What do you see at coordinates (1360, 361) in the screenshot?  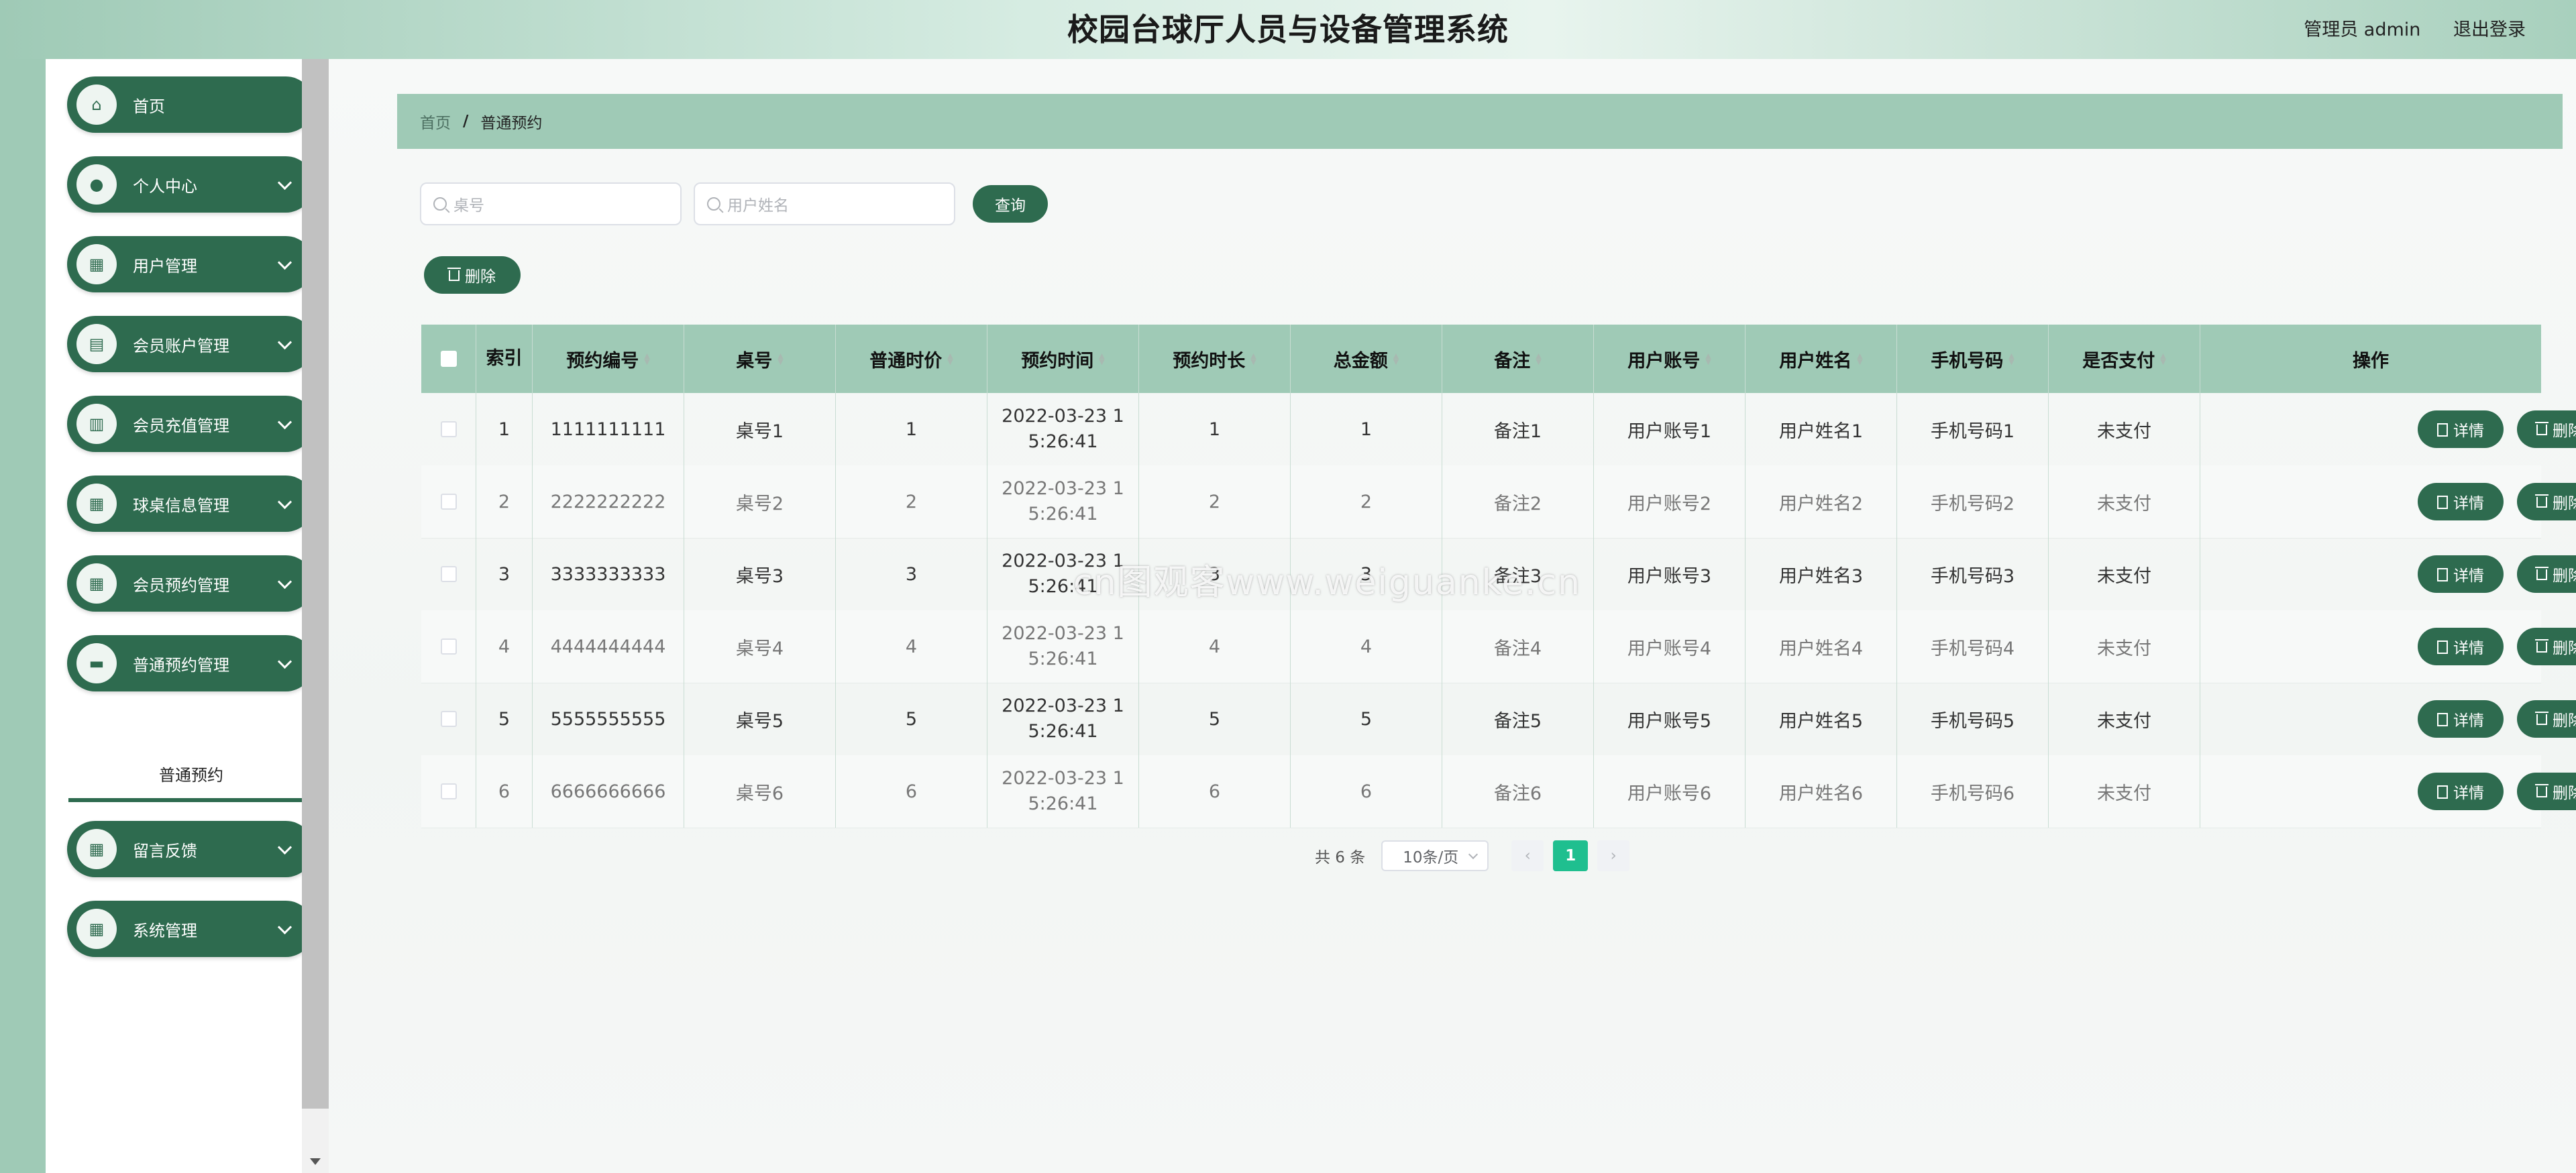 I see `col-label: 总金额` at bounding box center [1360, 361].